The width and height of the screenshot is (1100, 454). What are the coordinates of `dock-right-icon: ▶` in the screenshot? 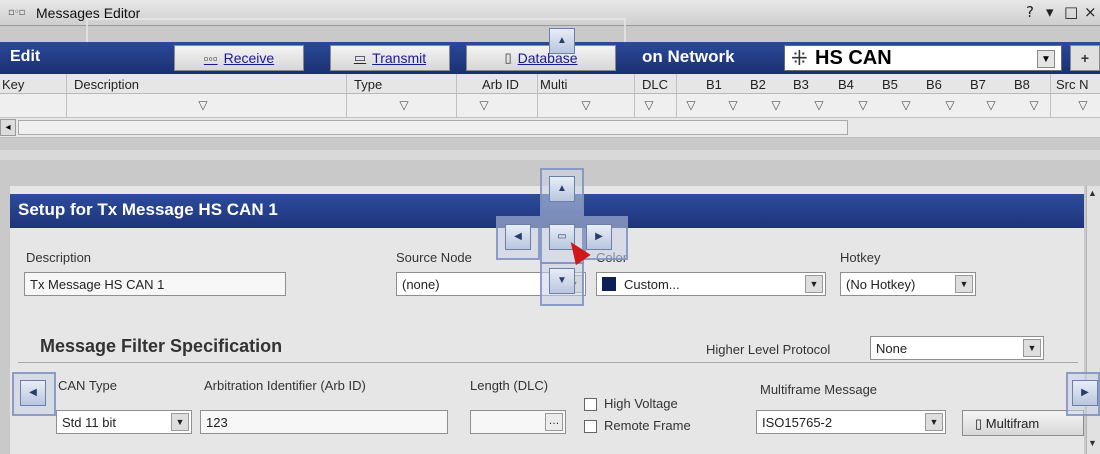 It's located at (599, 237).